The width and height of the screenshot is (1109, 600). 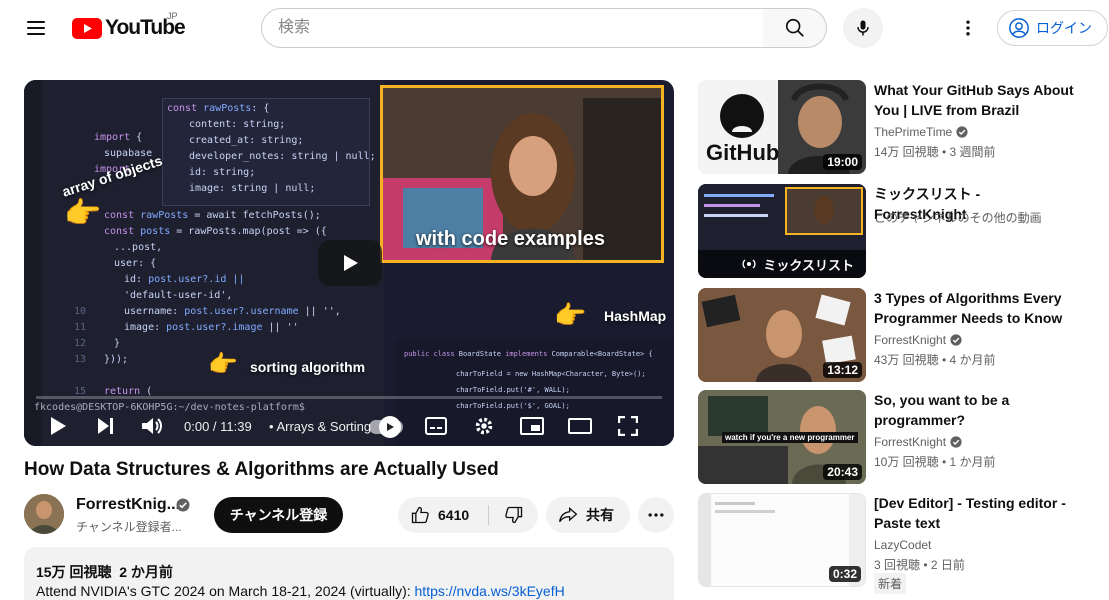 What do you see at coordinates (790, 437) in the screenshot?
I see `thumbnail-text: watch if you're a new programmer` at bounding box center [790, 437].